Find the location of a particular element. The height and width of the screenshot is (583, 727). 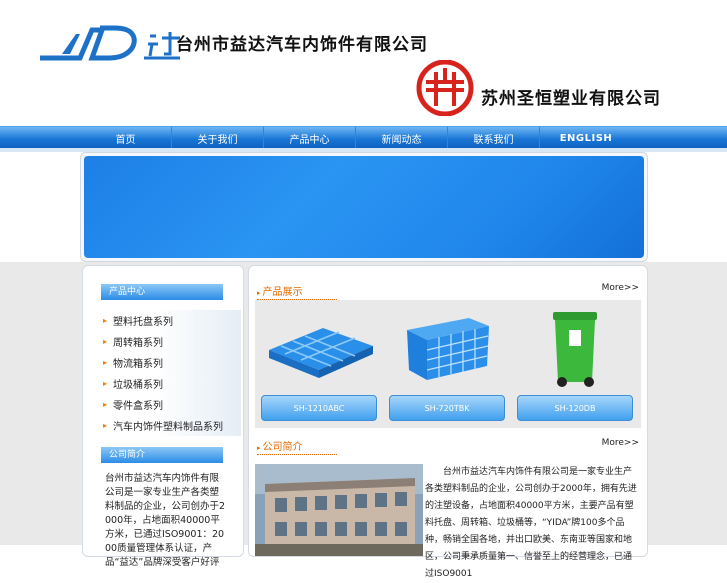

main-nav: 首页 关于我们 产品中心 新闻动态 联系我们 ENGLISH is located at coordinates (363, 137).